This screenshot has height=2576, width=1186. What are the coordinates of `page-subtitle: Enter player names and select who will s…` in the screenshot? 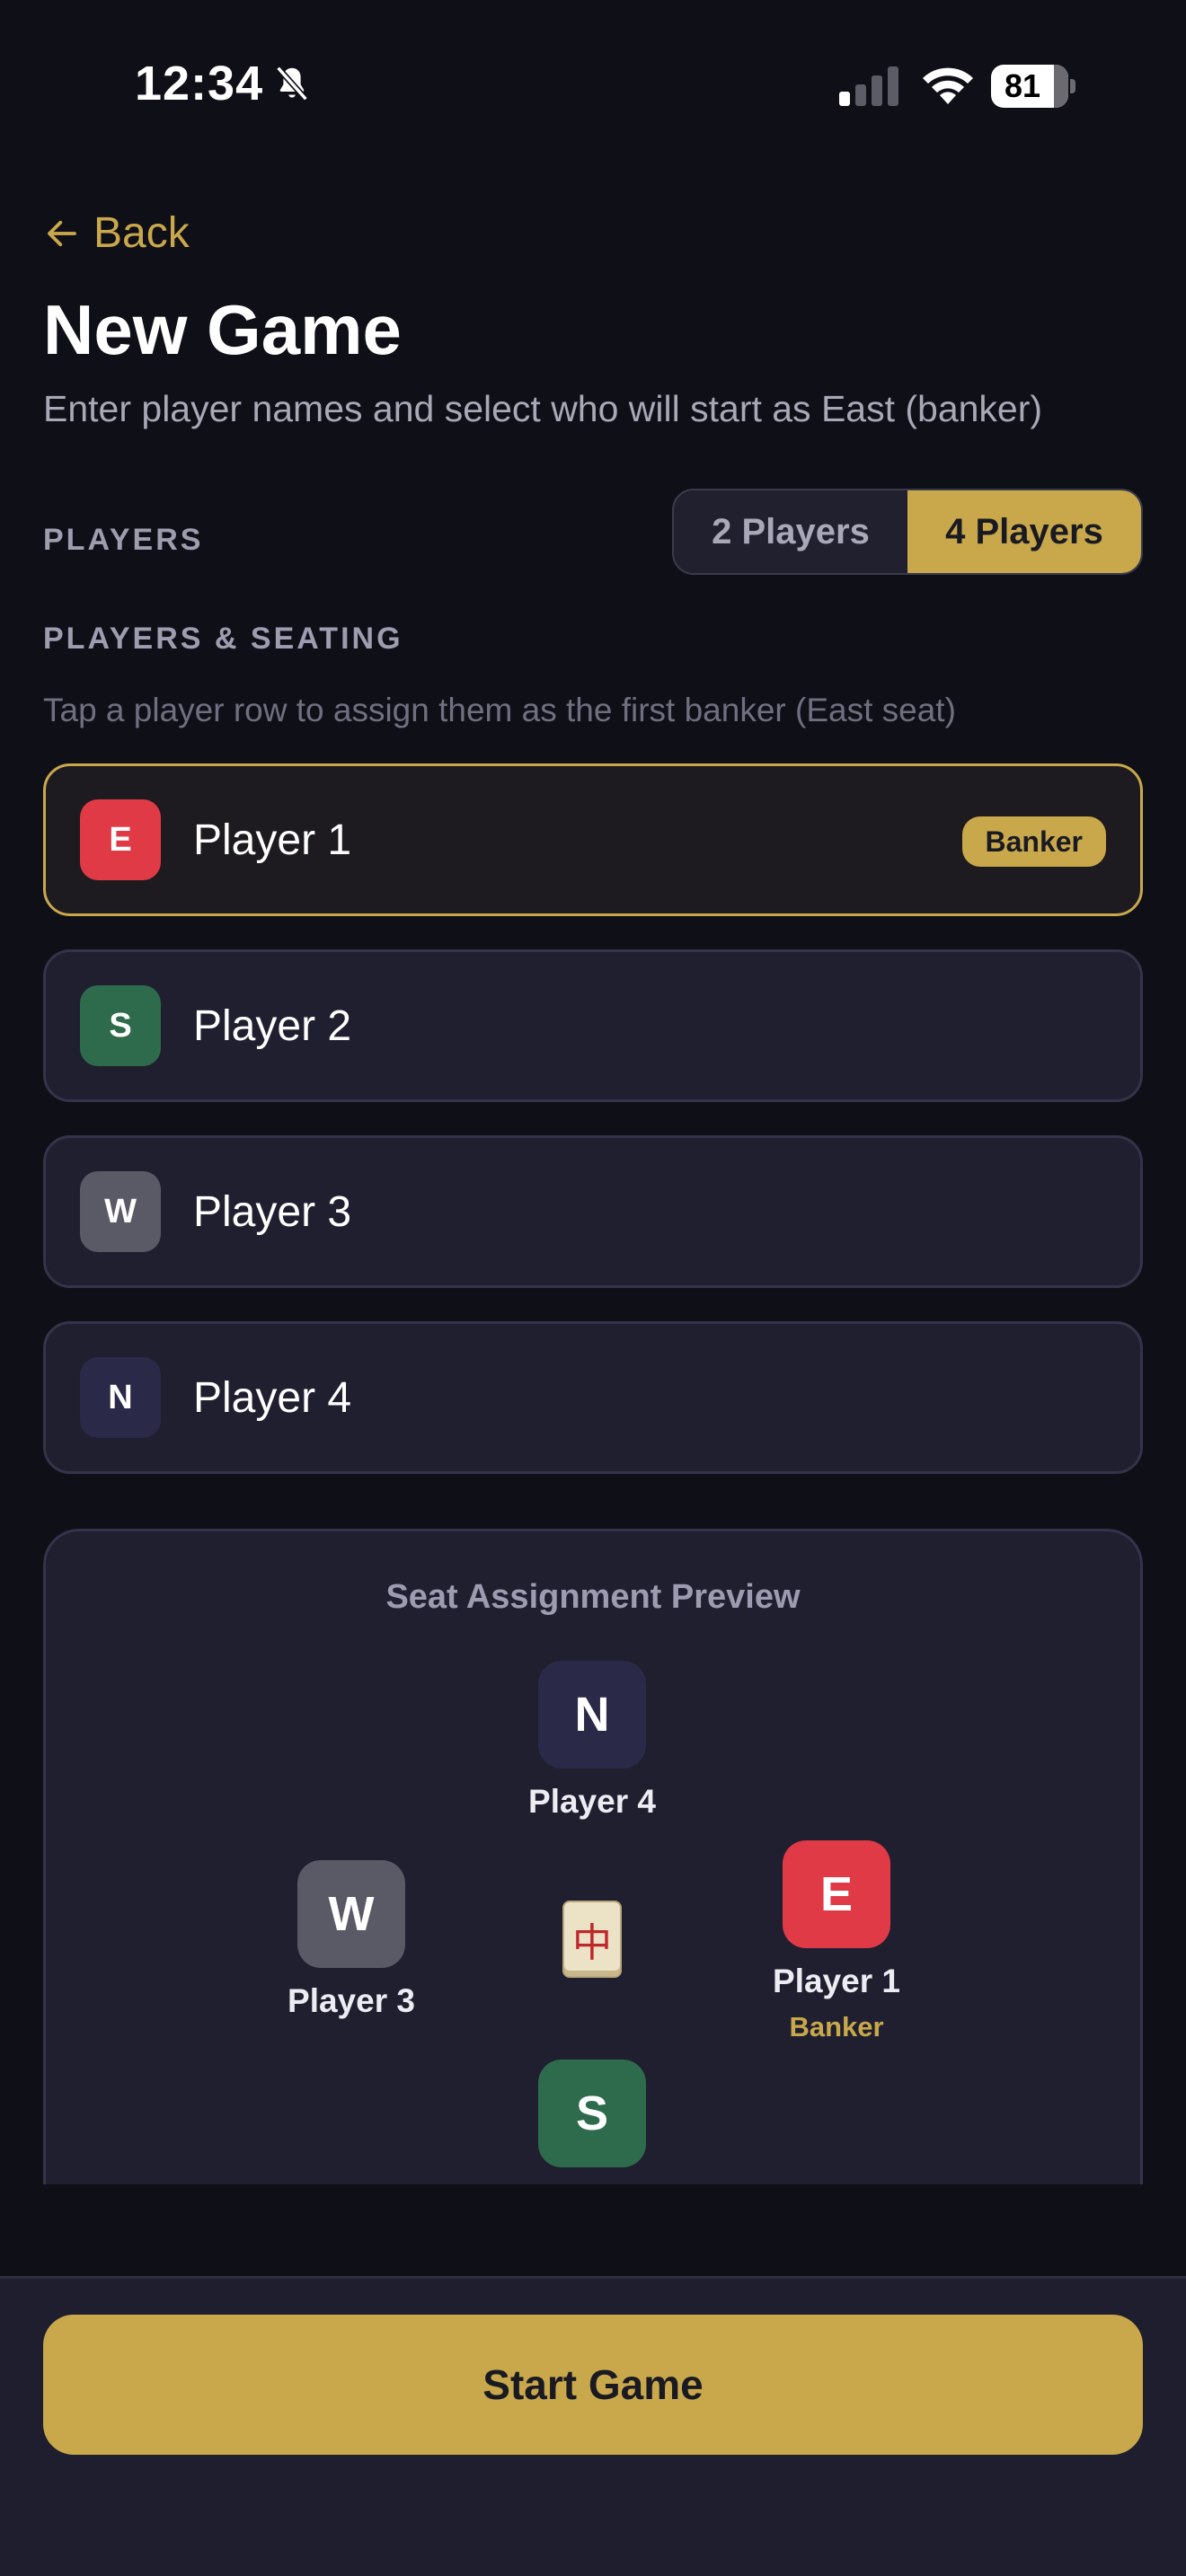 It's located at (543, 408).